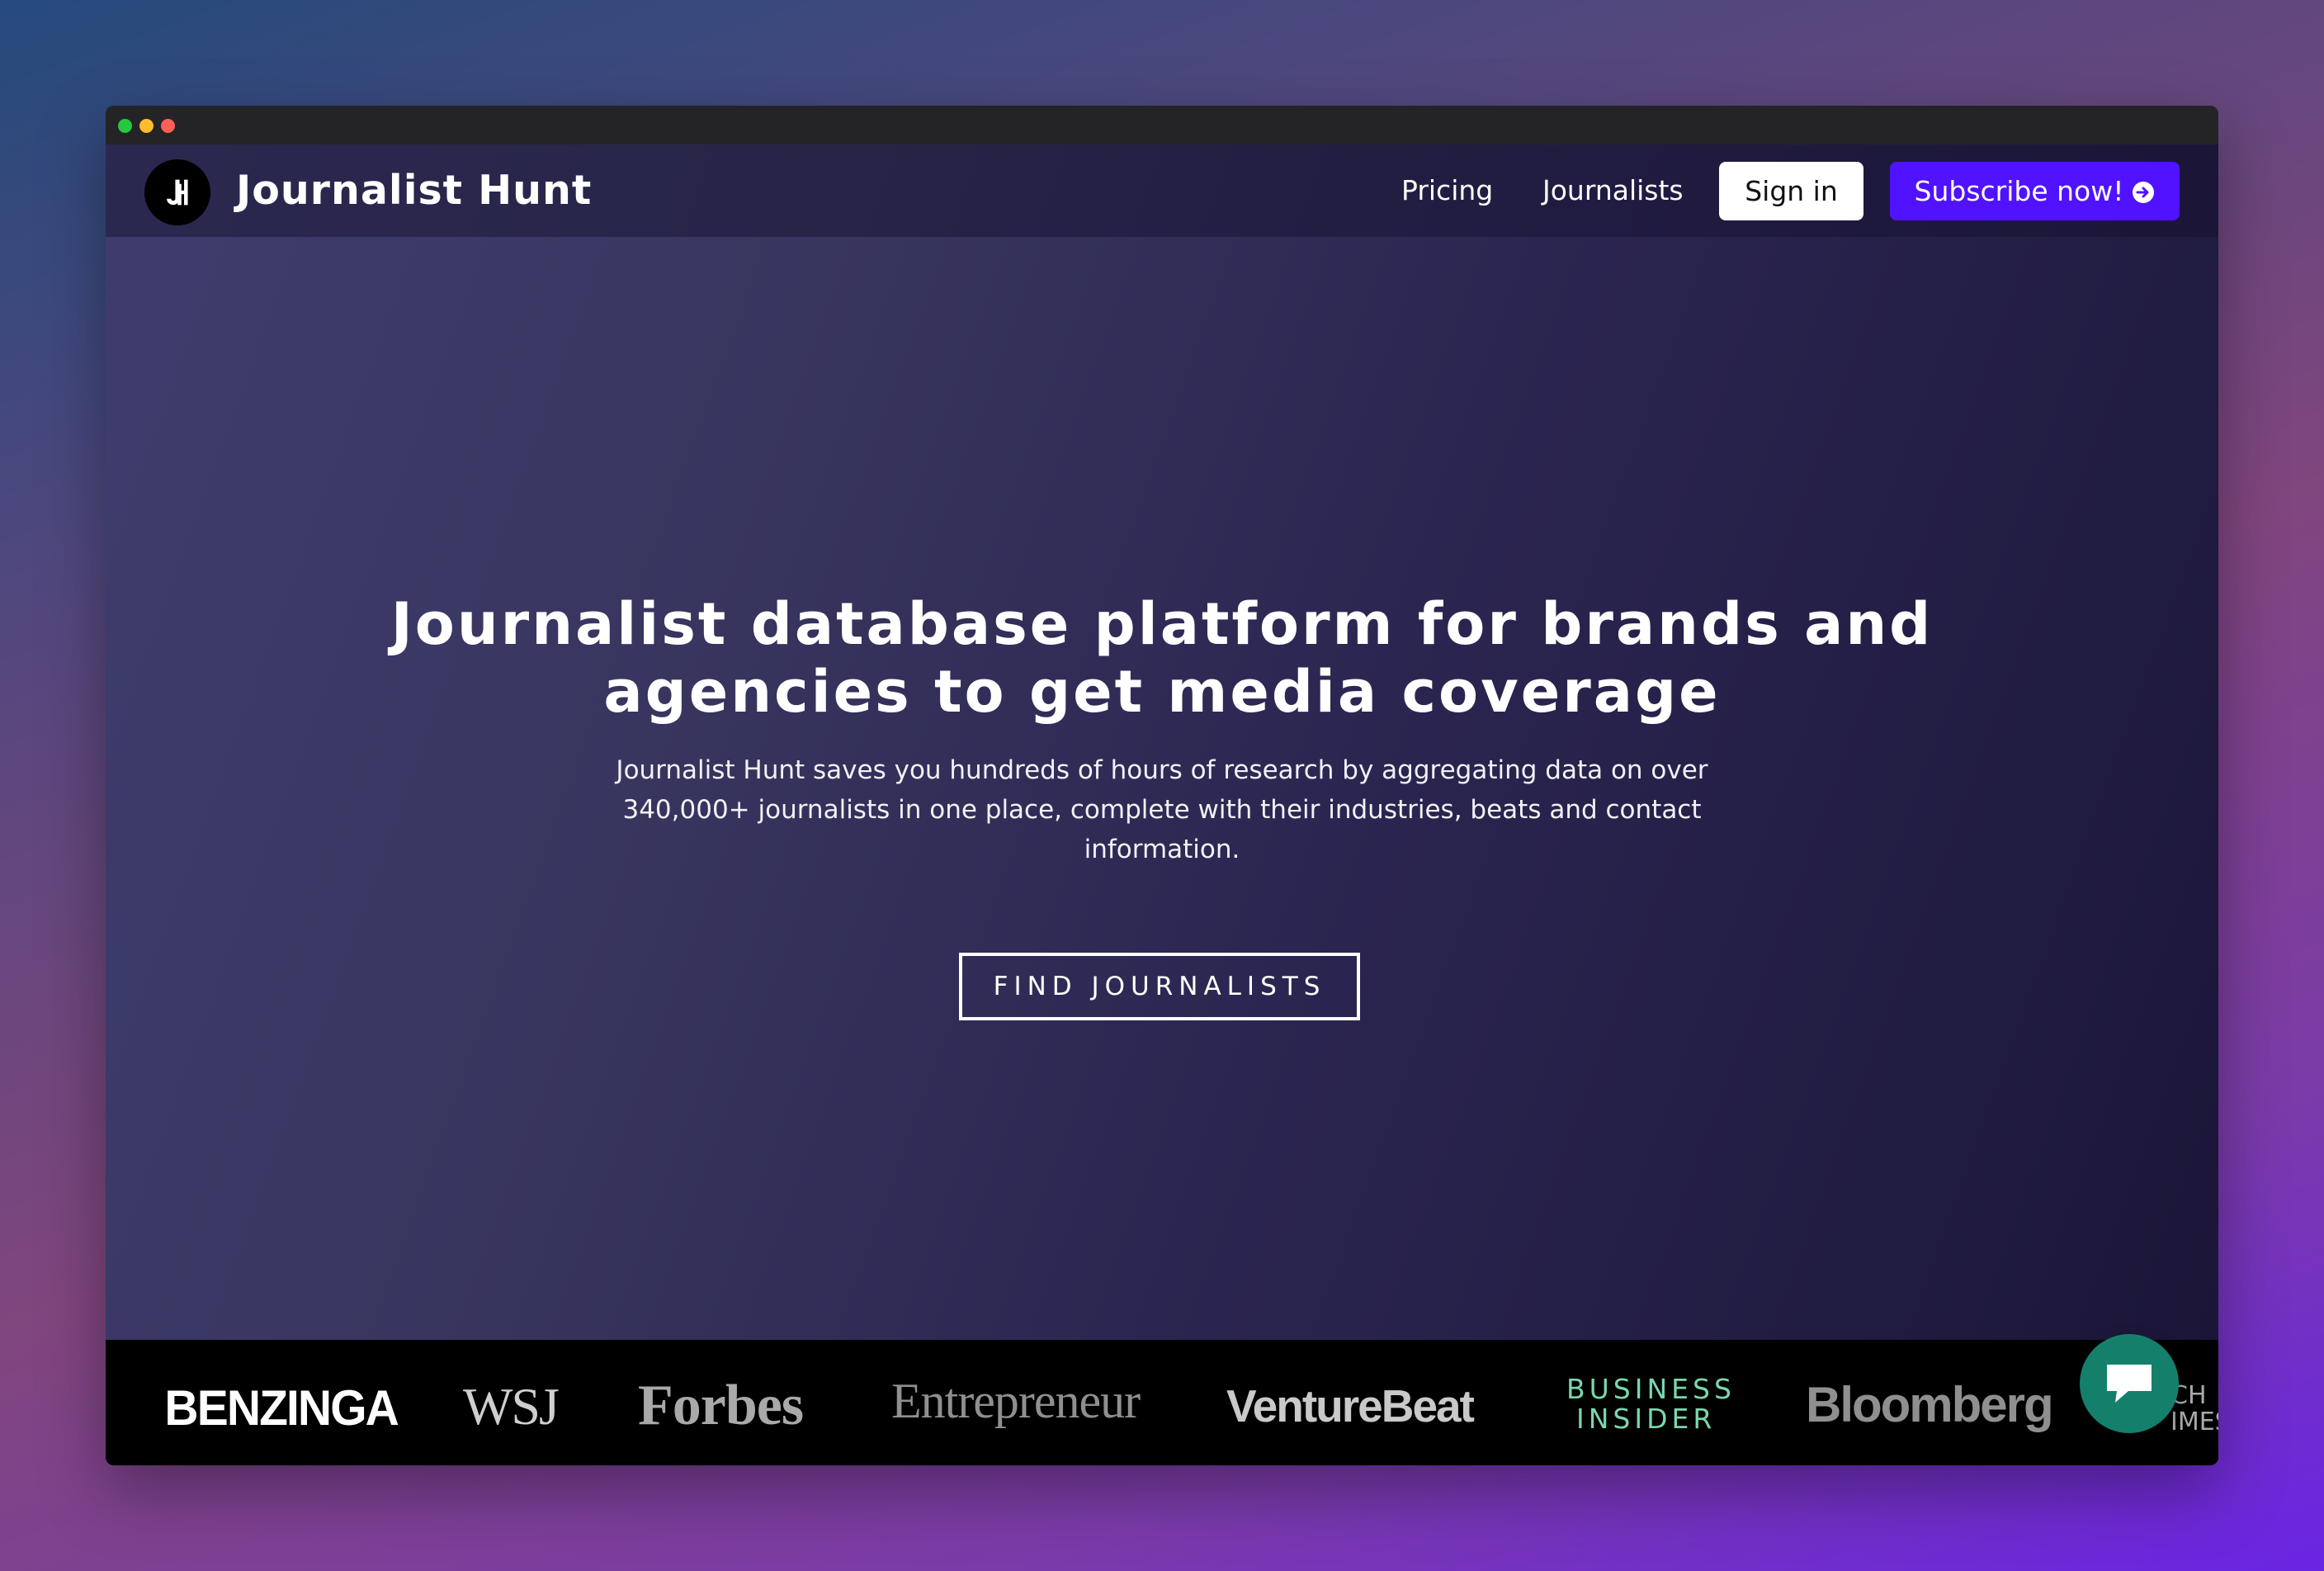  Describe the element at coordinates (281, 1408) in the screenshot. I see `benzinga-logo: BENZINGA` at that location.